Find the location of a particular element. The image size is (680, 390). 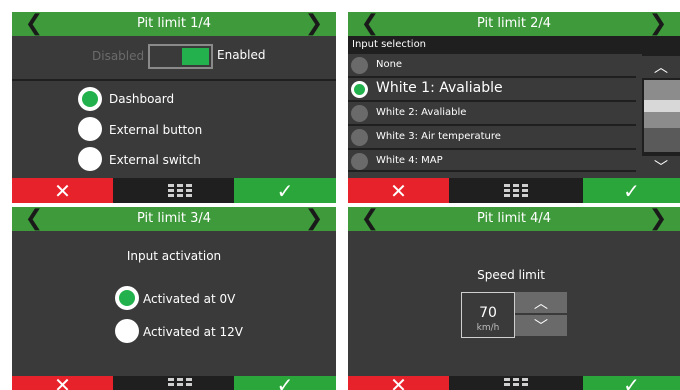

scroll-track is located at coordinates (662, 116).